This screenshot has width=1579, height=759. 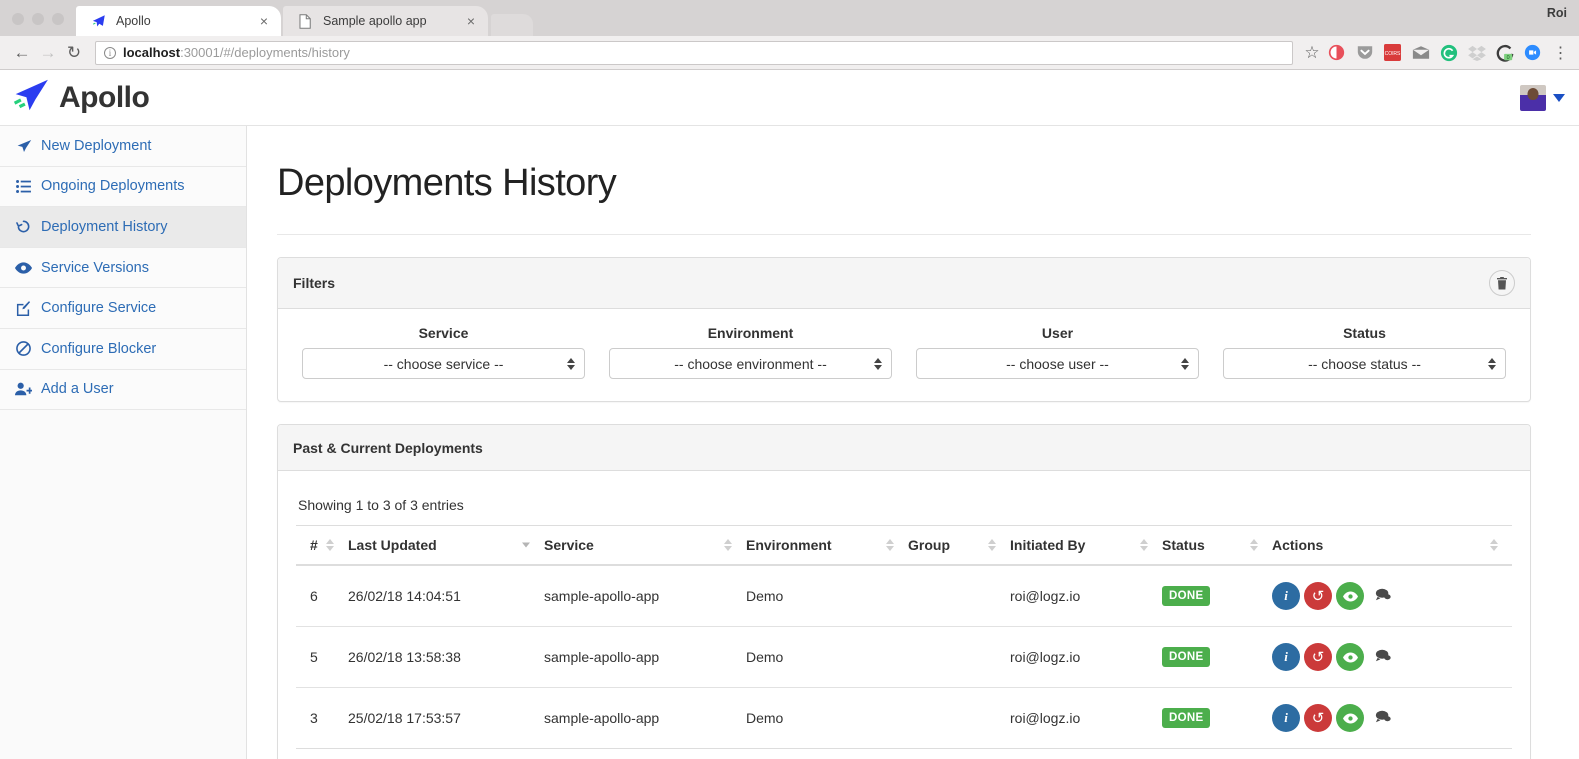 What do you see at coordinates (388, 447) in the screenshot?
I see `deployments-panel-title: Past & Current Deployments` at bounding box center [388, 447].